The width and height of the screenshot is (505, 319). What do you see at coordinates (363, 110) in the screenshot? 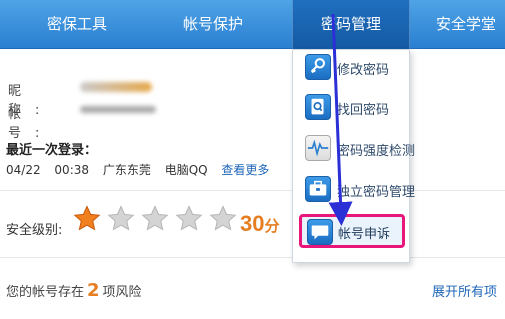
I see `dropdown-item-label: 找回密码` at bounding box center [363, 110].